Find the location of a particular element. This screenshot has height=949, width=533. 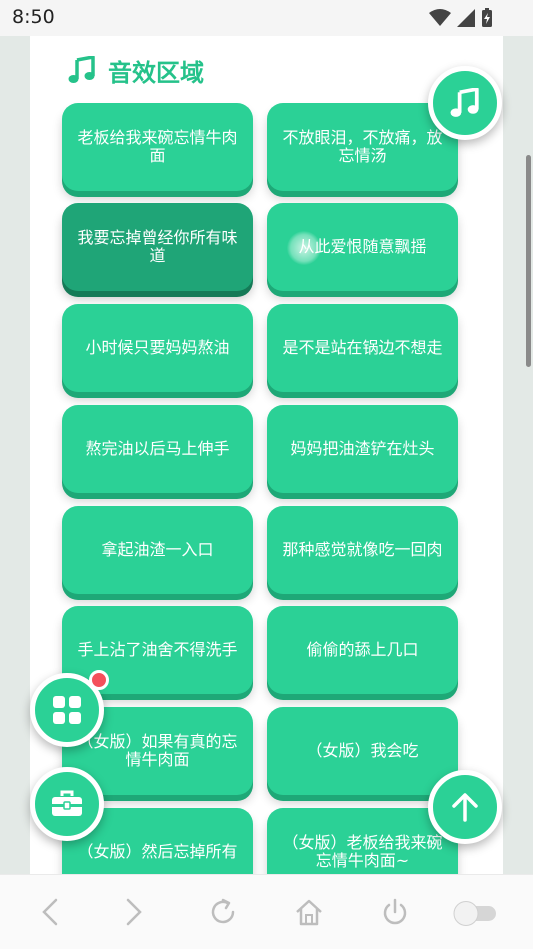

sound-button-label: 熬完油以后马上伸手 is located at coordinates (157, 448).